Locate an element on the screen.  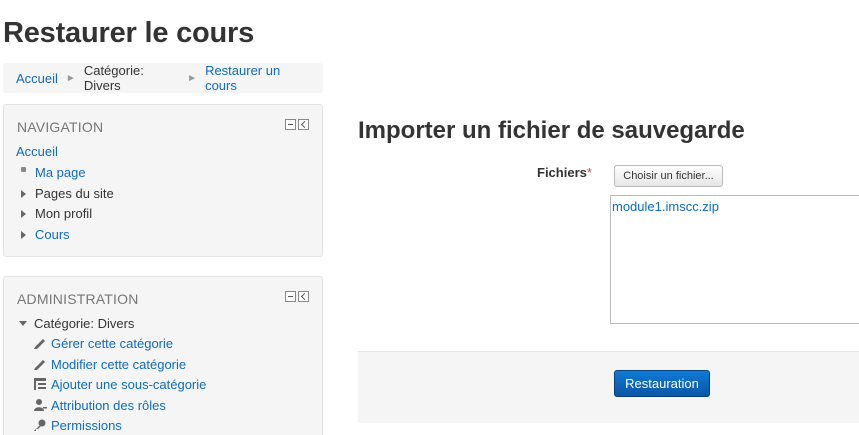
breadcrumb-home: Accueil is located at coordinates (37, 78).